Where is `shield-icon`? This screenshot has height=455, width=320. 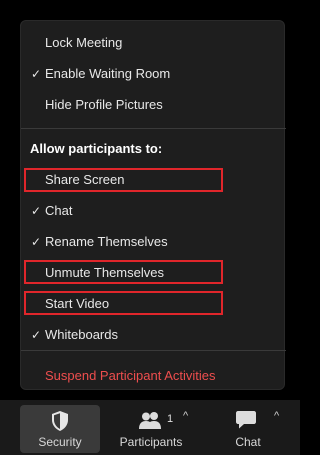 shield-icon is located at coordinates (60, 422).